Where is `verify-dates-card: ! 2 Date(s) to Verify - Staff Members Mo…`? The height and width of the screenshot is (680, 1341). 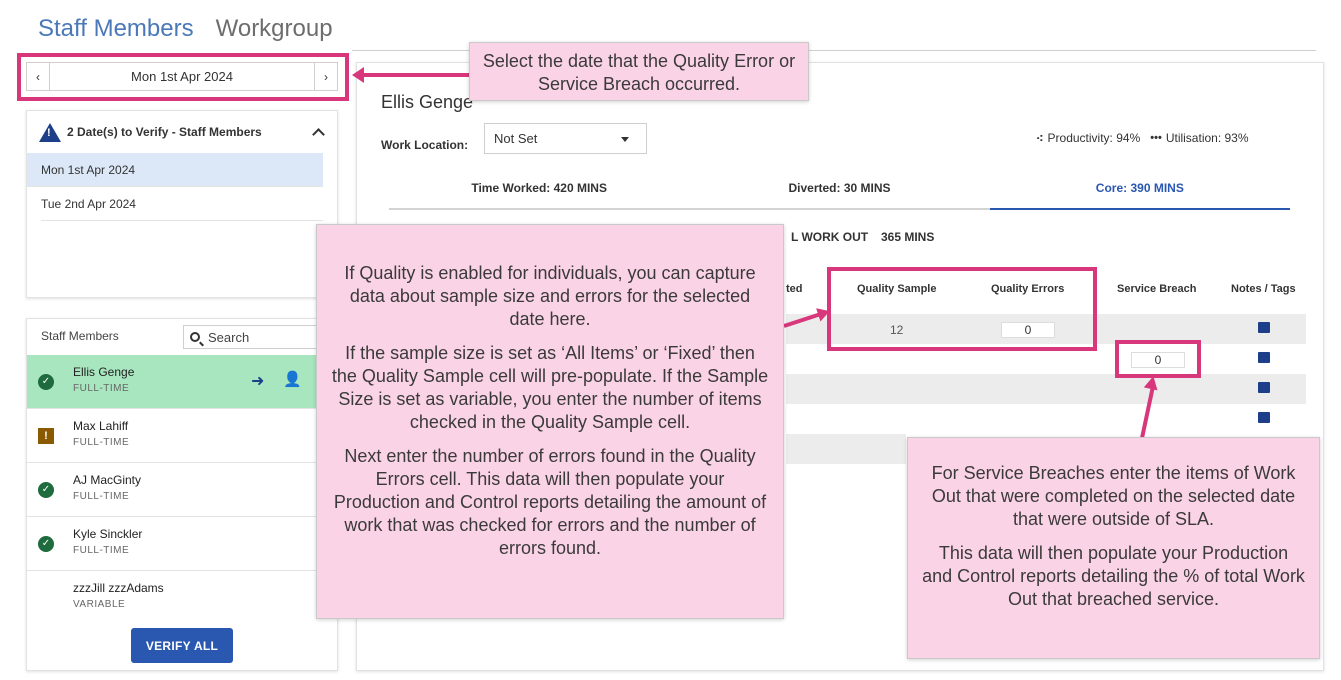
verify-dates-card: ! 2 Date(s) to Verify - Staff Members Mo… is located at coordinates (182, 204).